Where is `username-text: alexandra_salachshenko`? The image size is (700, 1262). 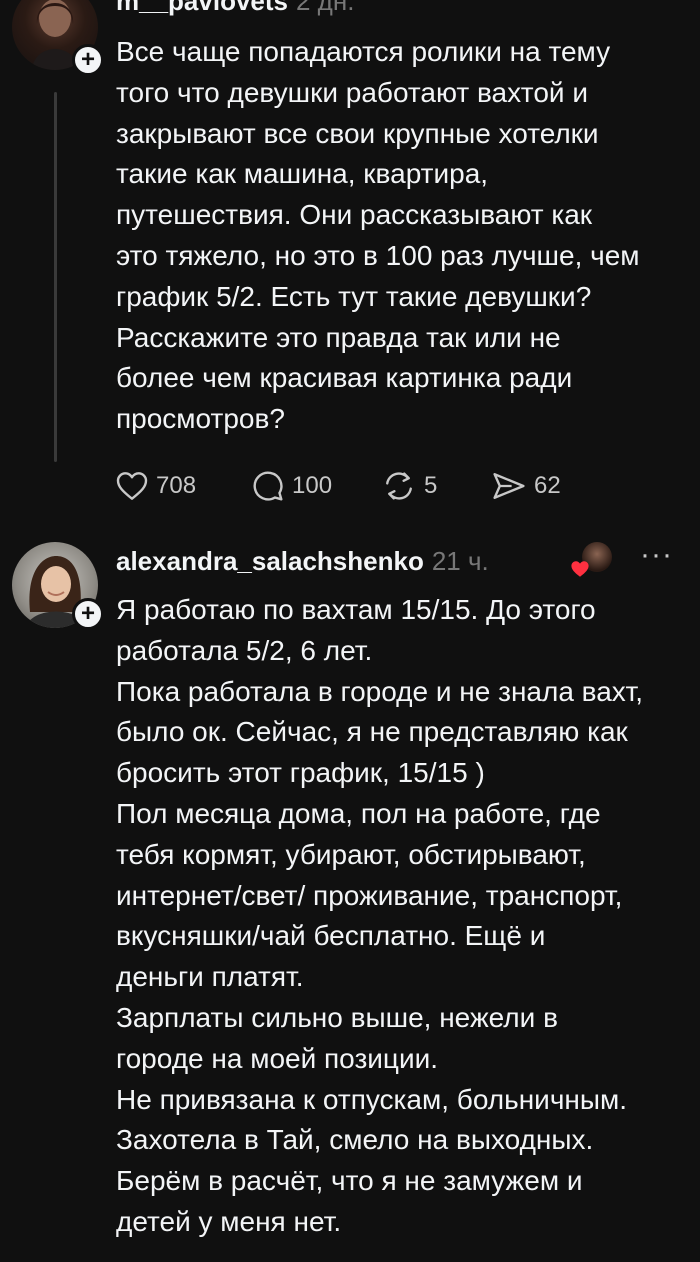 username-text: alexandra_salachshenko is located at coordinates (270, 561).